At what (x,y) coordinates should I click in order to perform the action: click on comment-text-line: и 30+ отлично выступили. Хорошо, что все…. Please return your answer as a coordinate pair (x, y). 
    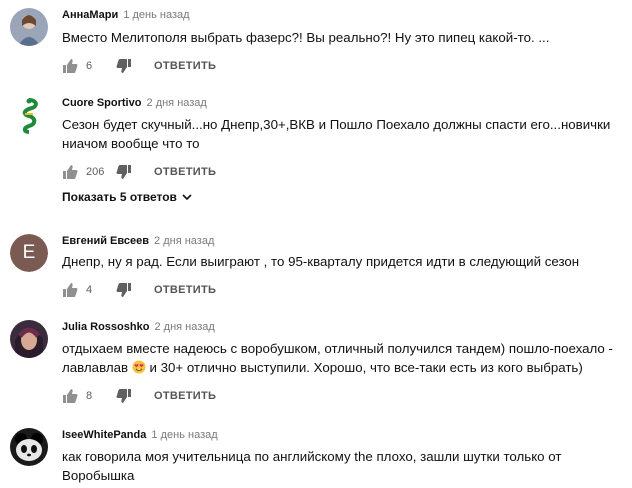
    Looking at the image, I should click on (366, 367).